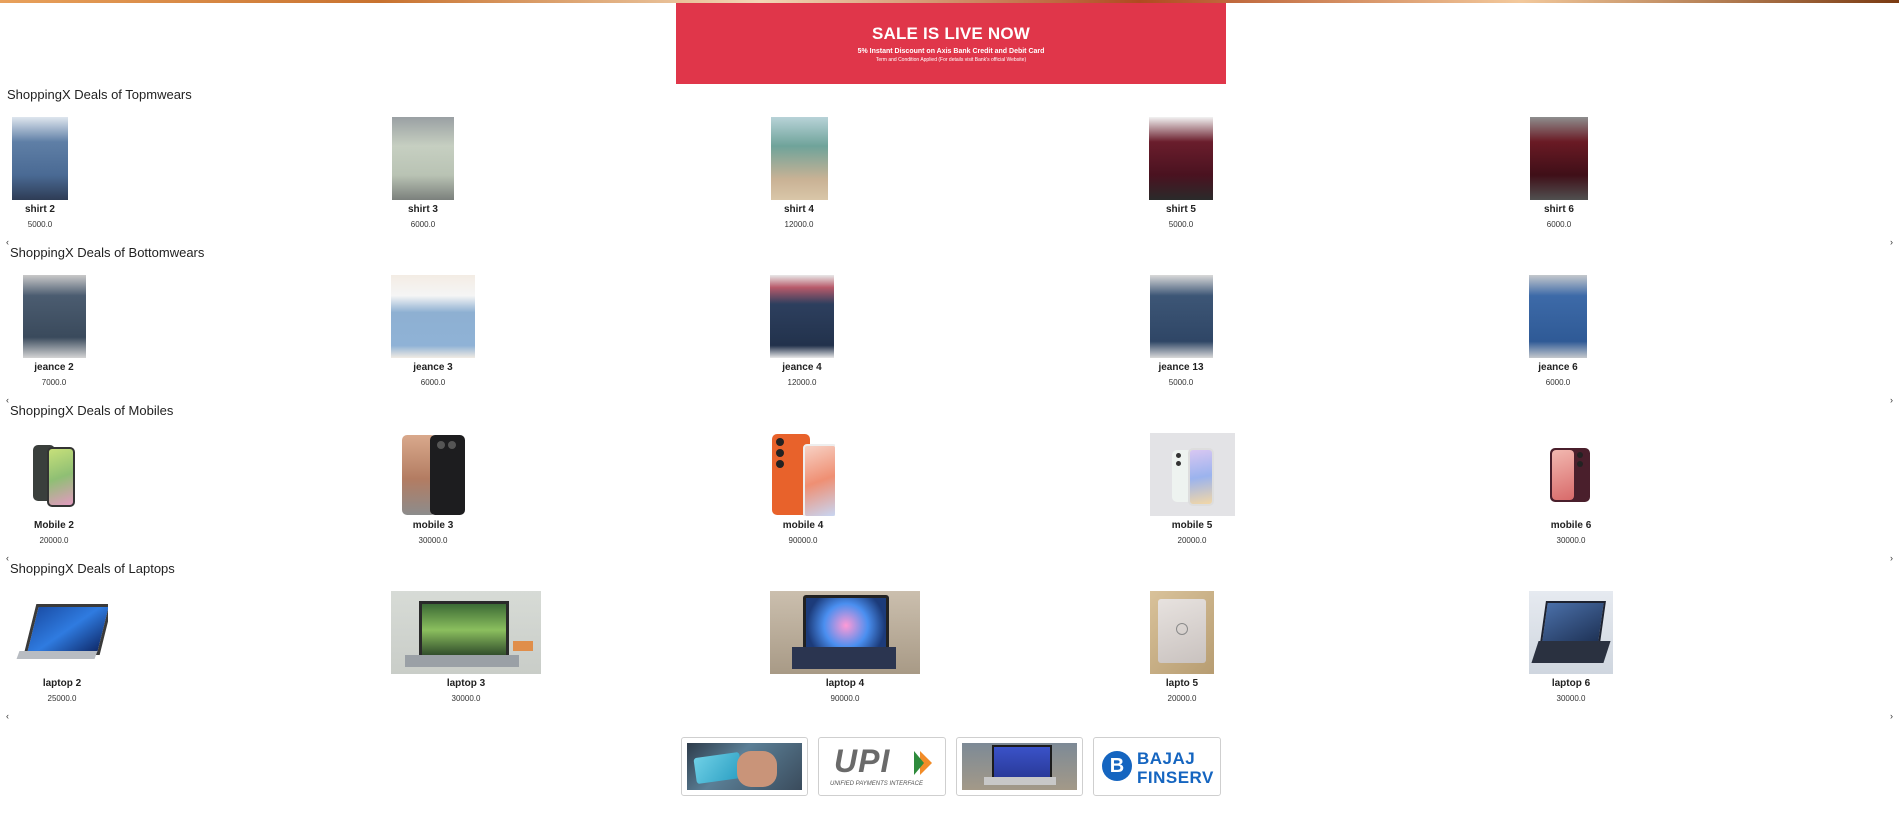 The image size is (1899, 821). Describe the element at coordinates (92, 568) in the screenshot. I see `section-title: ShoppingX Deals of Laptops` at that location.